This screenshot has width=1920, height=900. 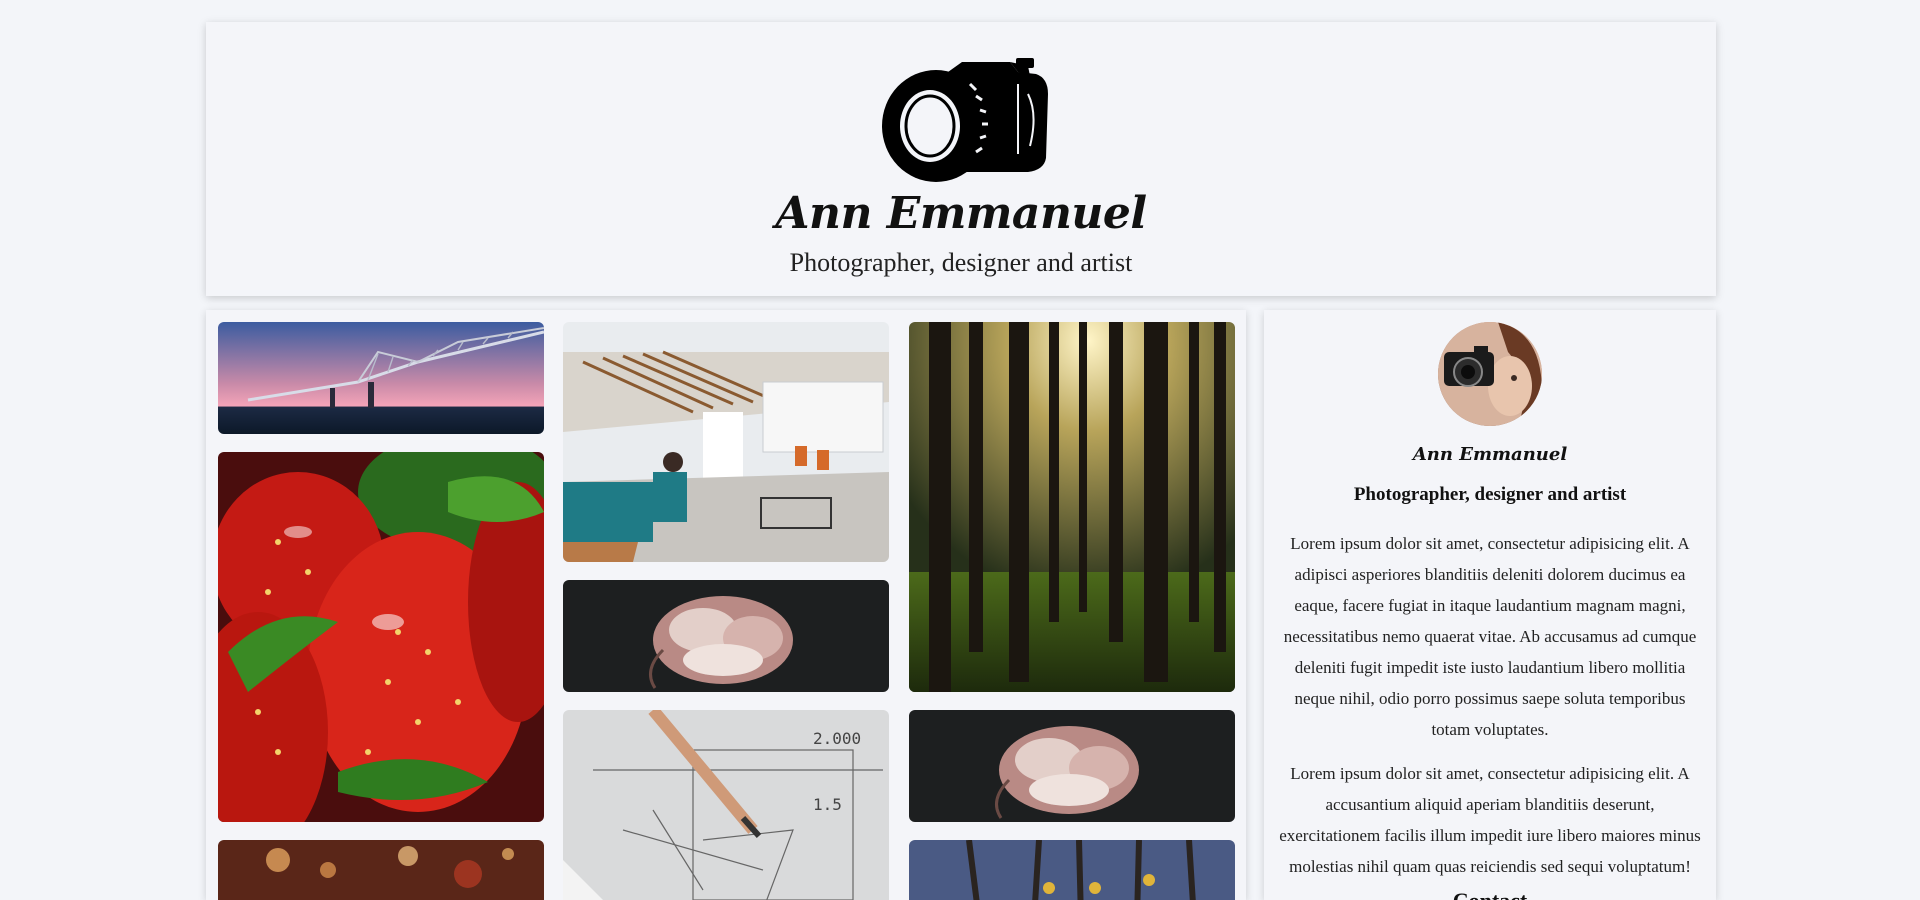 I want to click on svg-text: 2.000, so click(x=837, y=738).